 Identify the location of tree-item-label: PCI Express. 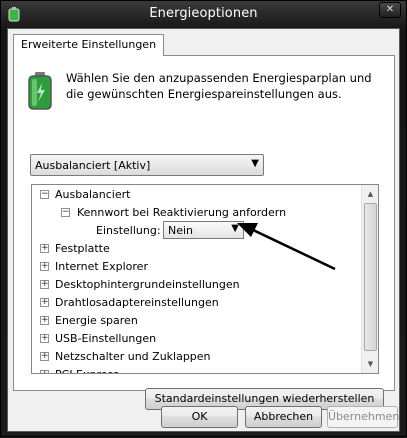
(87, 369).